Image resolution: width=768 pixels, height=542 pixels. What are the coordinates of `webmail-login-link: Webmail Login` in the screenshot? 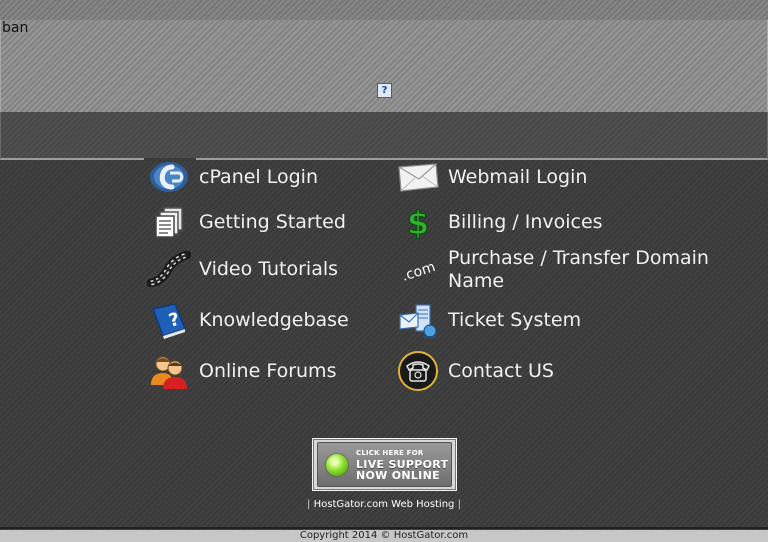 It's located at (560, 177).